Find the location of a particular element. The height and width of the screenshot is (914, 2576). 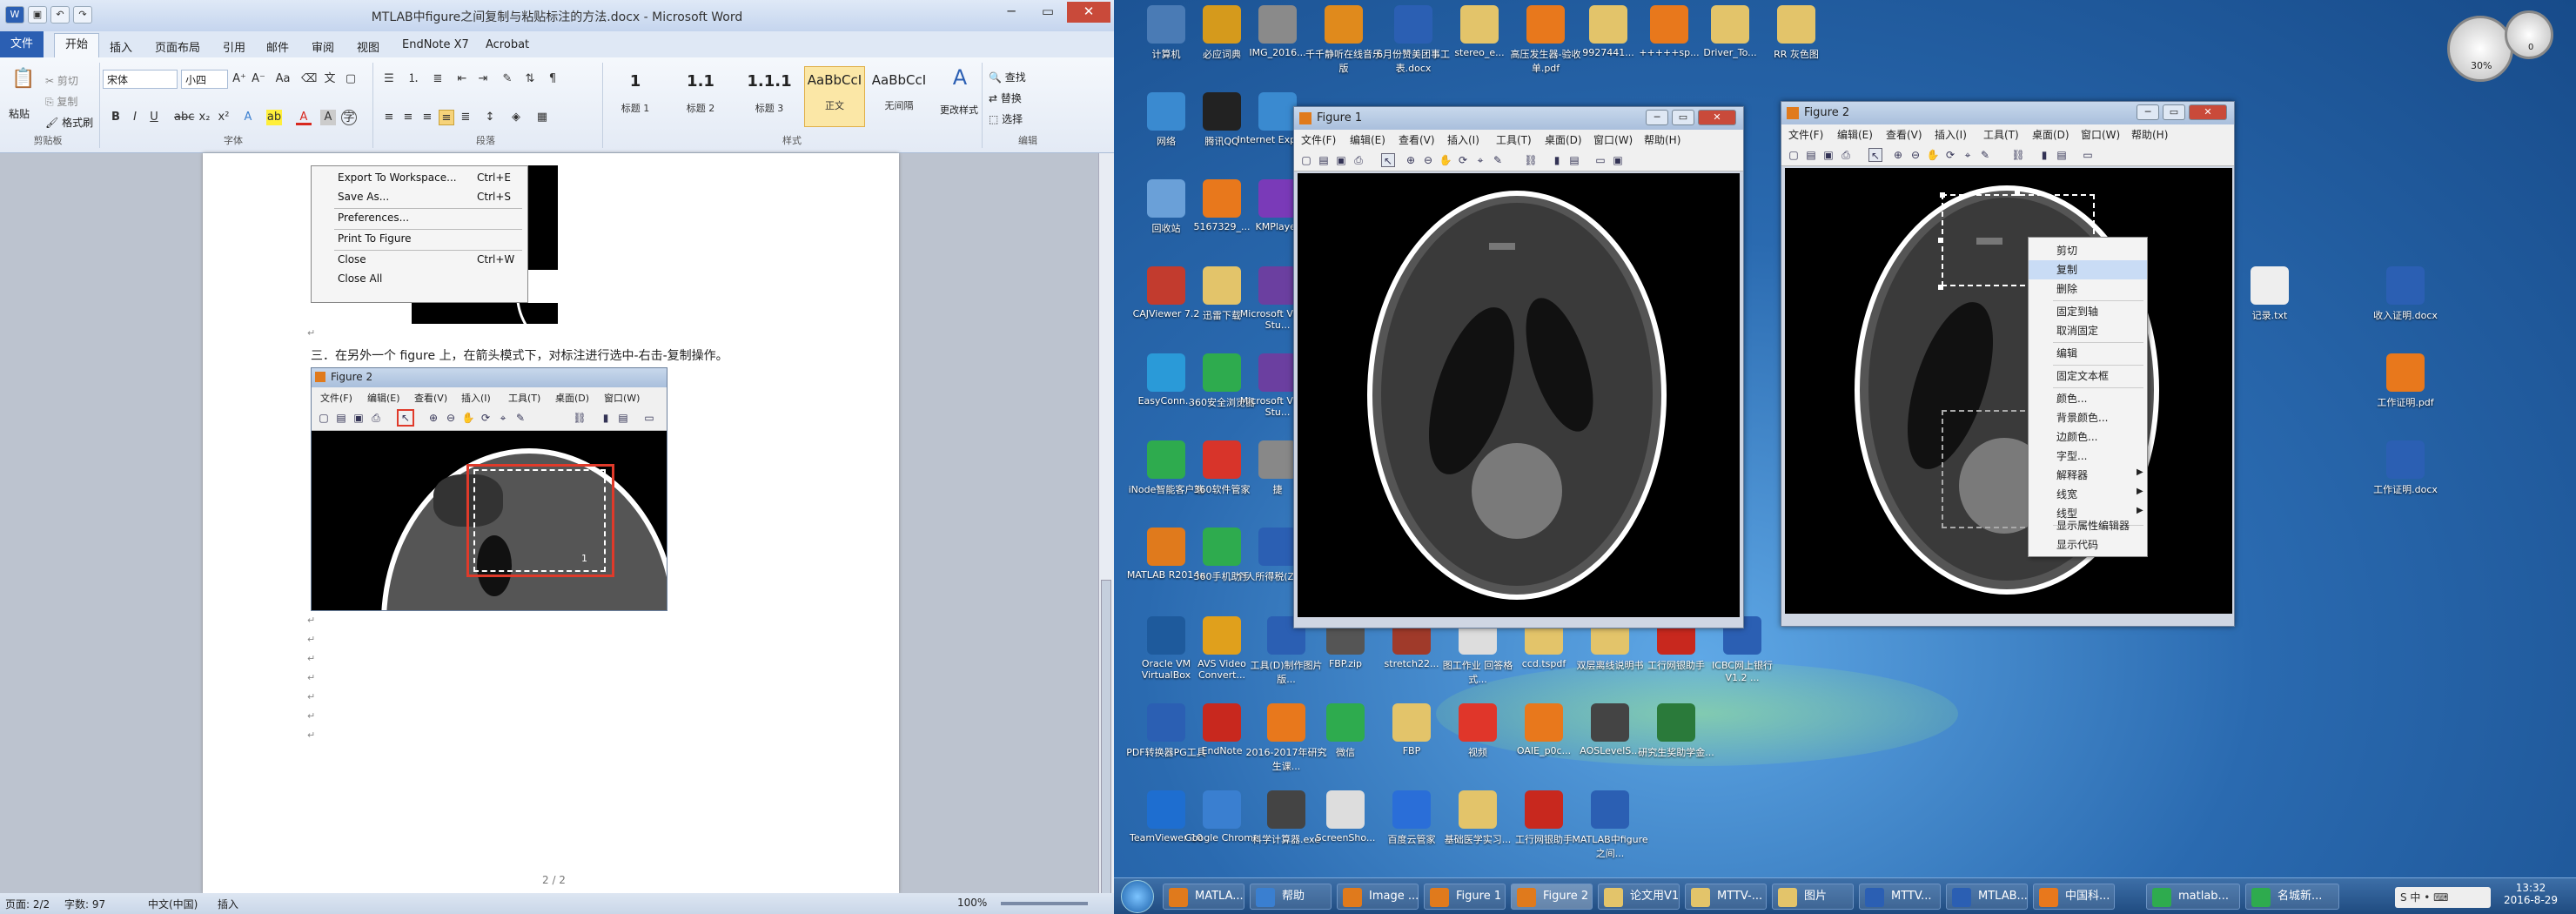

align-center-icon: ≡ is located at coordinates (408, 117).